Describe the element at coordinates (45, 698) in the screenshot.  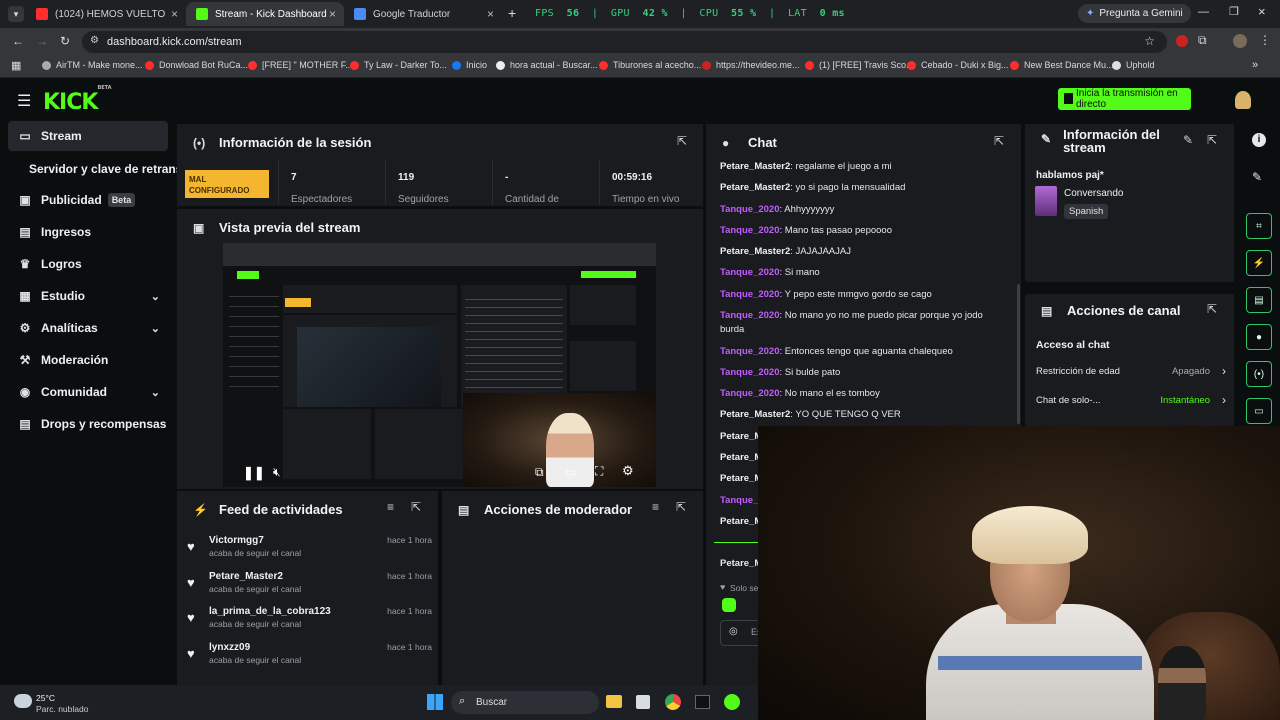
I see `weather-temp: 25°C` at that location.